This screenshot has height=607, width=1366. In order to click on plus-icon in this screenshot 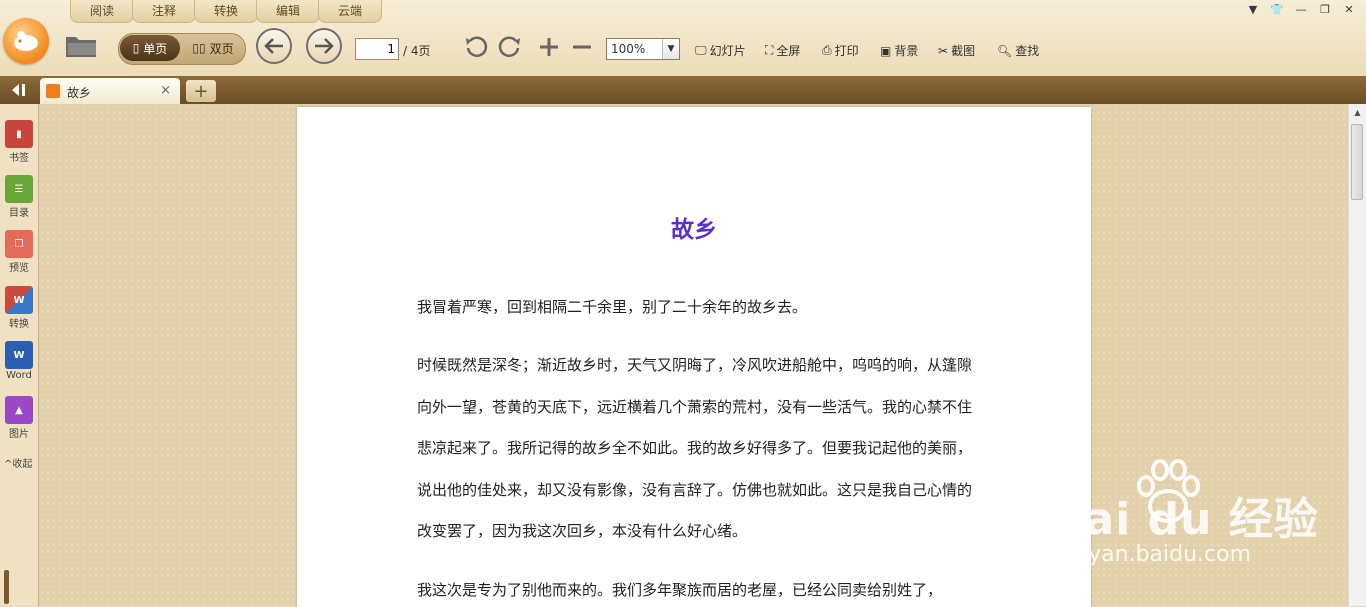, I will do `click(549, 47)`.